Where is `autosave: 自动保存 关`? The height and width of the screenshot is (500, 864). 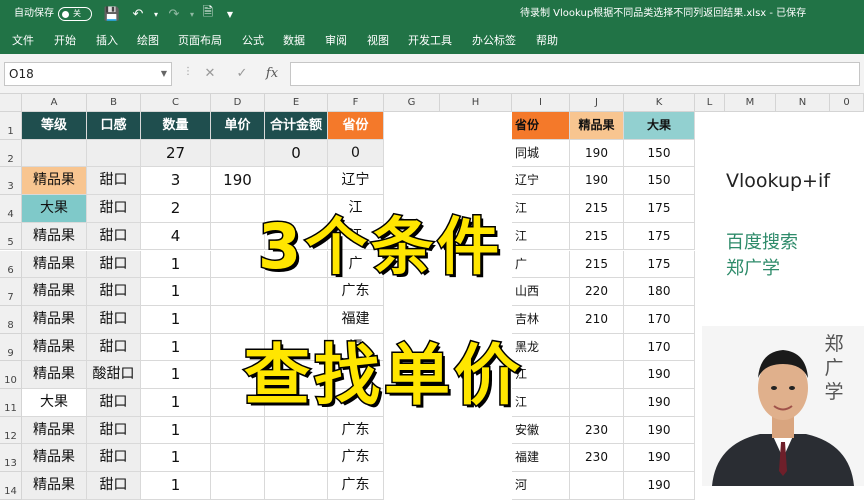
autosave: 自动保存 关 is located at coordinates (53, 14).